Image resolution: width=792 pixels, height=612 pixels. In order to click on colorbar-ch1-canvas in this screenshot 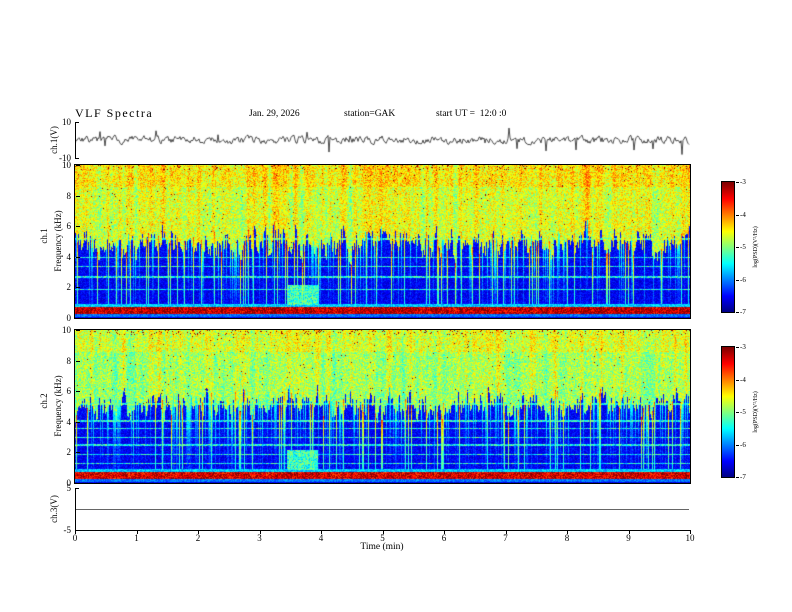, I will do `click(728, 247)`.